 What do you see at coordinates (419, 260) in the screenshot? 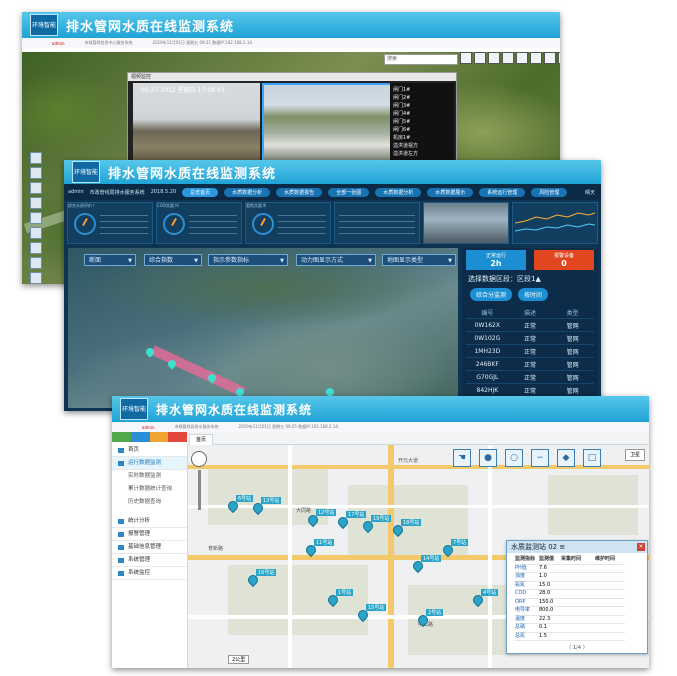
I see `map-type-dropdown: 地图显示类型` at bounding box center [419, 260].